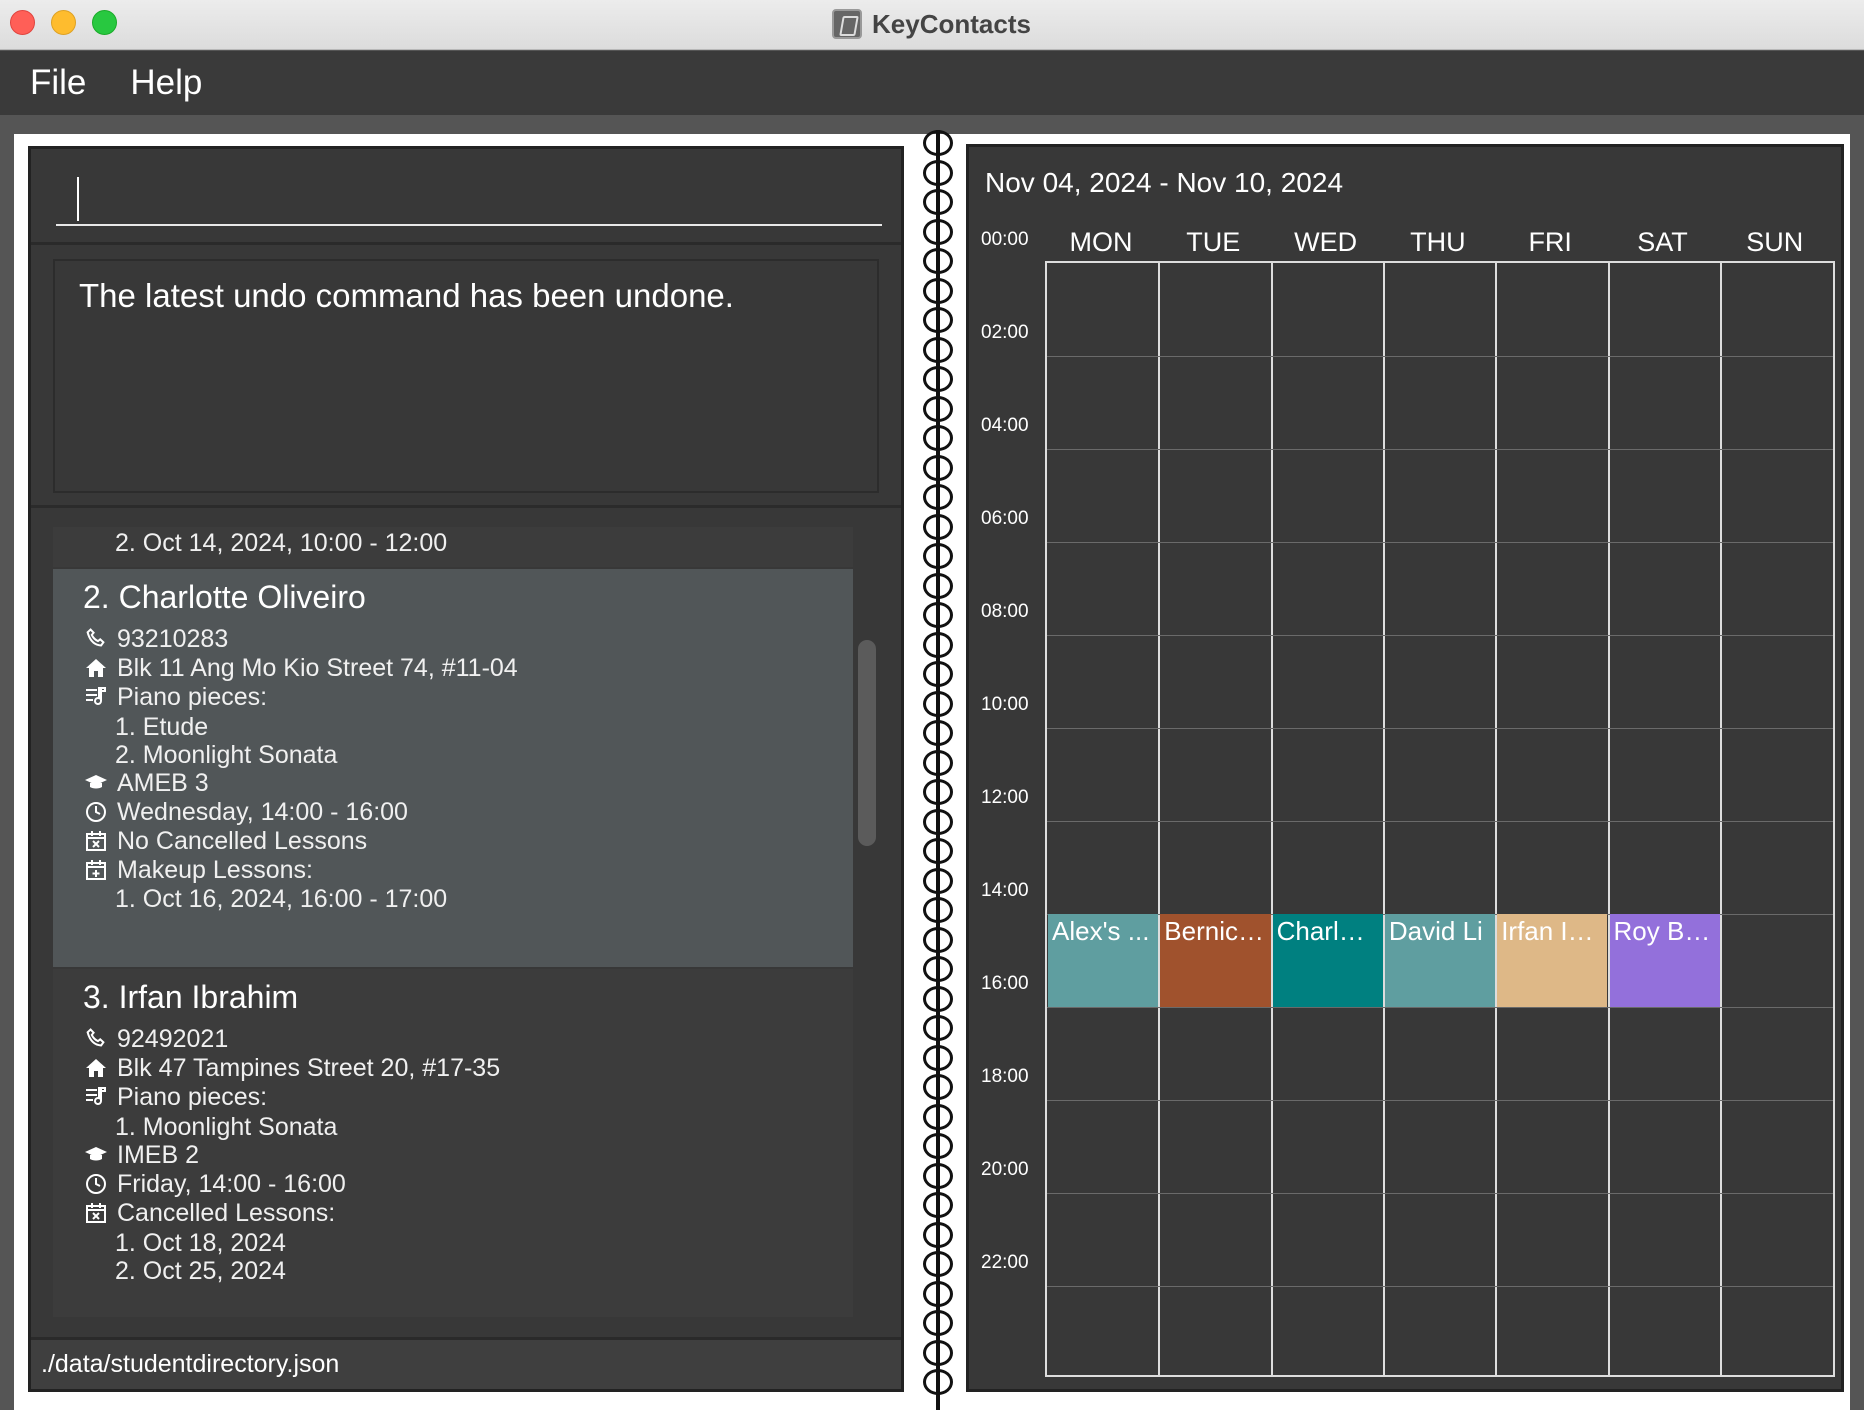  Describe the element at coordinates (146, 783) in the screenshot. I see `grade-row: AMEB 3` at that location.